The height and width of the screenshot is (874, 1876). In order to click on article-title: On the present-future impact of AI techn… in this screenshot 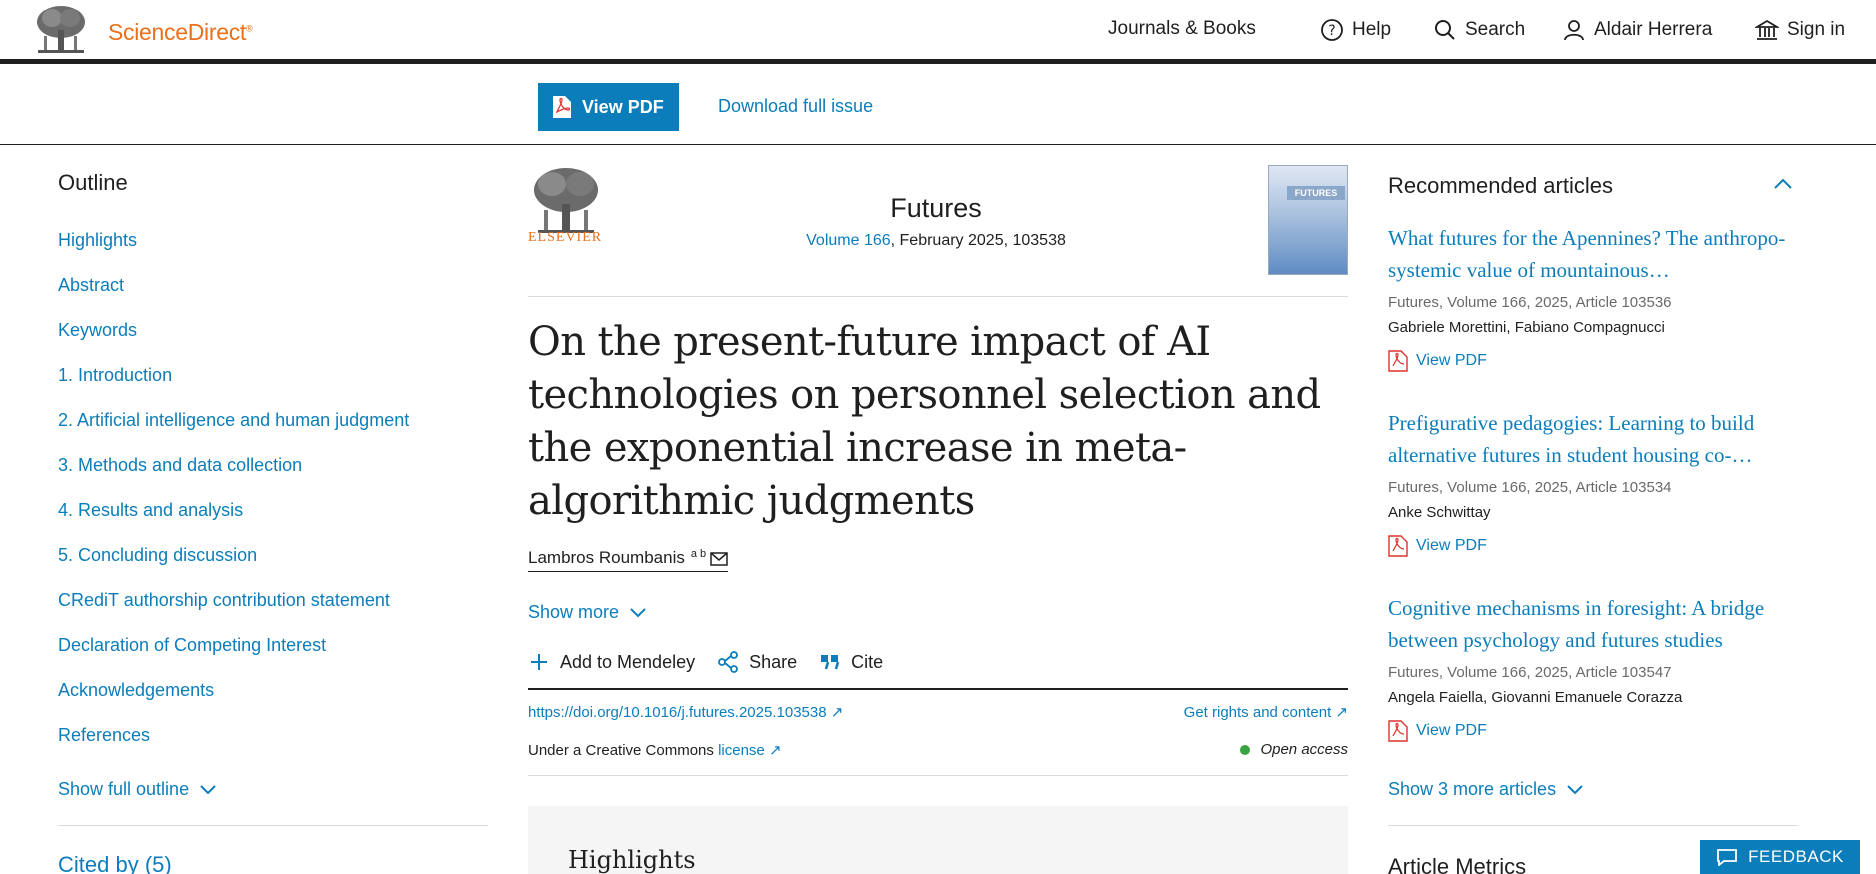, I will do `click(924, 421)`.